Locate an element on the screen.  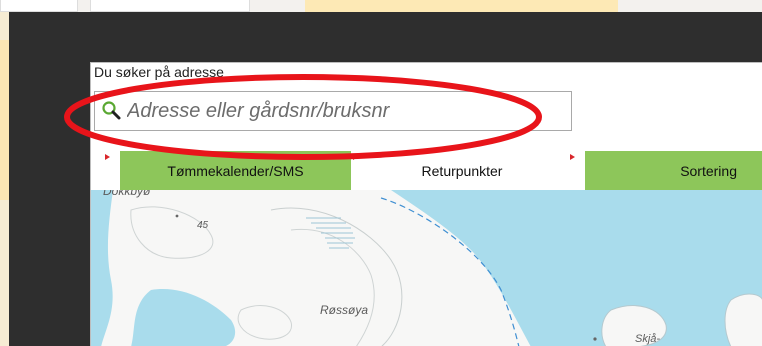
tab-arrow-icon is located at coordinates (572, 157).